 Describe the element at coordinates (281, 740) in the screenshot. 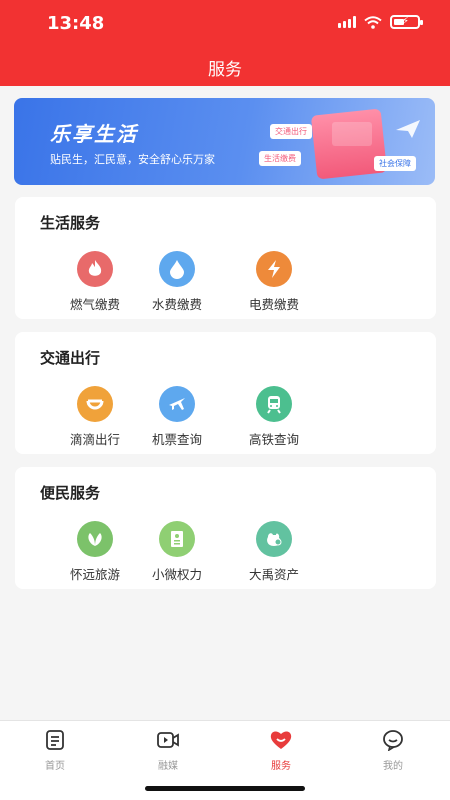

I see `heart-icon` at that location.